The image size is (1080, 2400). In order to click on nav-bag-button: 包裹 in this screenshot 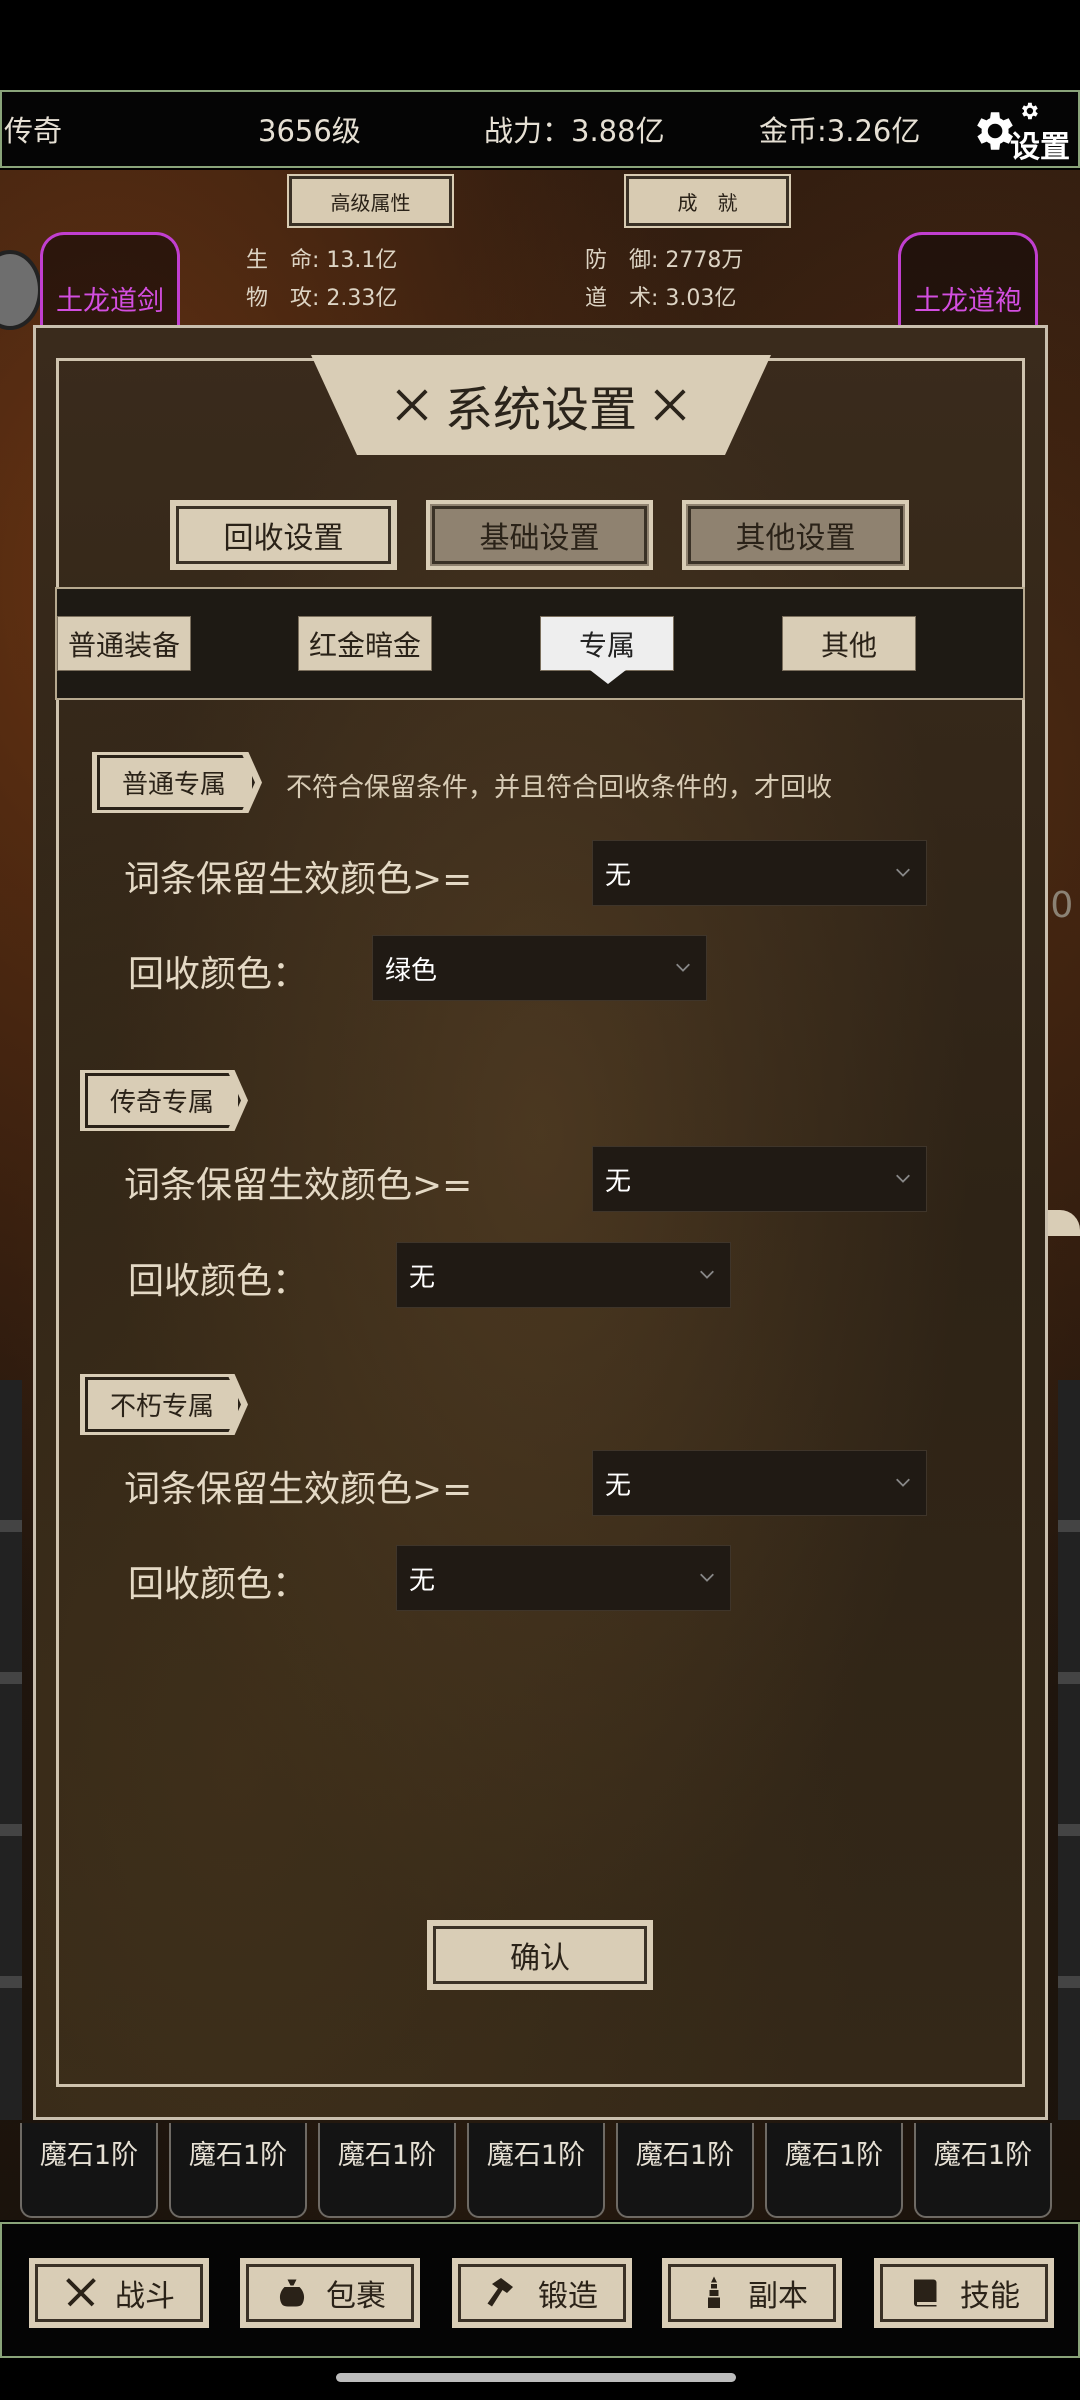, I will do `click(330, 2293)`.